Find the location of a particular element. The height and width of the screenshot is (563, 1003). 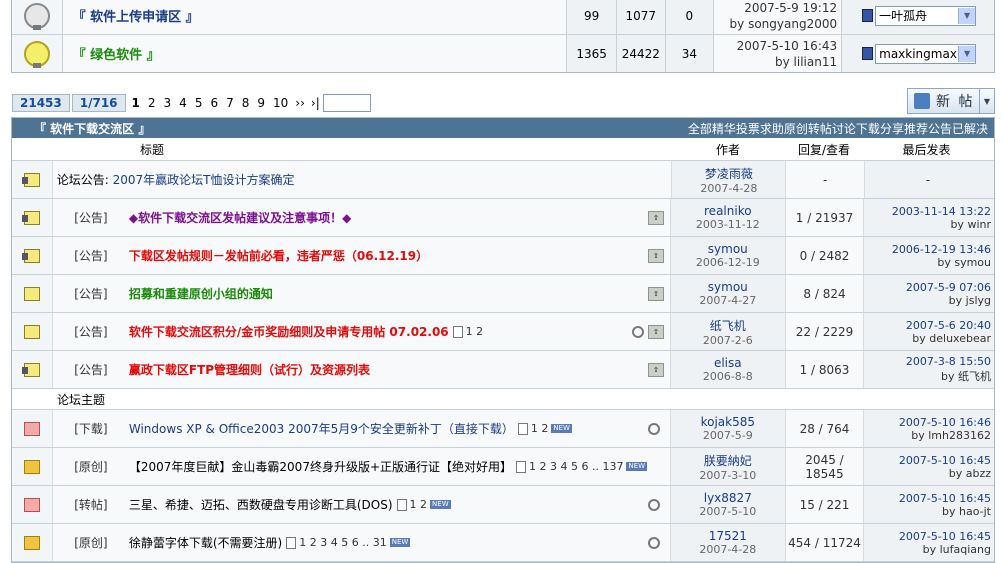

attachment-icon is located at coordinates (638, 331).